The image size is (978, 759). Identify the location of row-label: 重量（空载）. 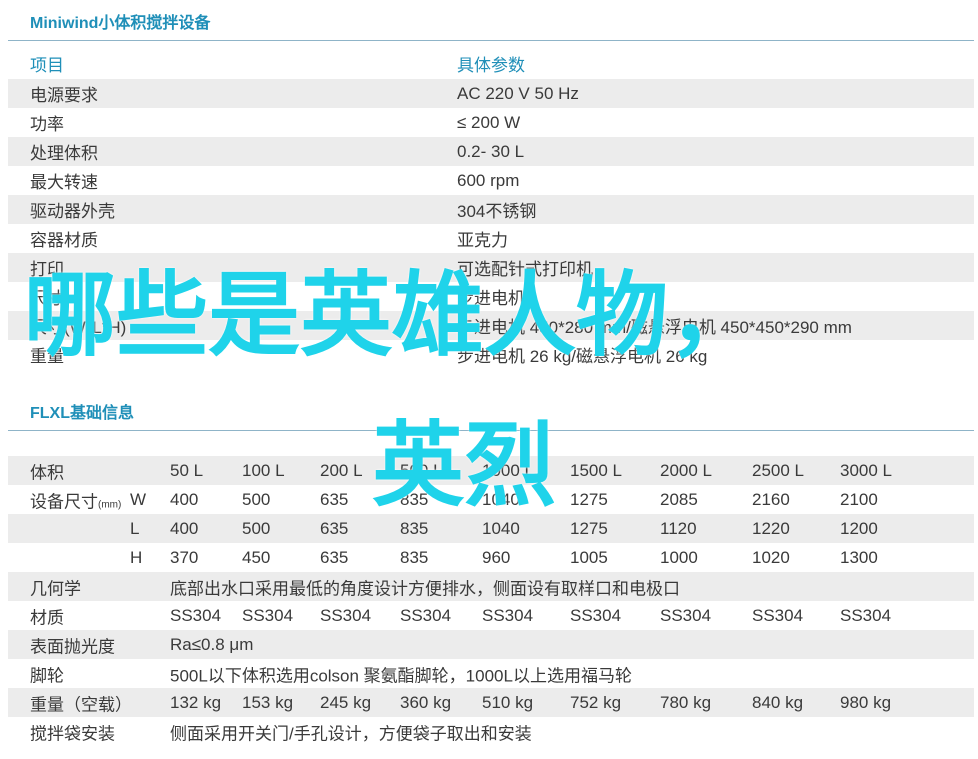
(81, 704).